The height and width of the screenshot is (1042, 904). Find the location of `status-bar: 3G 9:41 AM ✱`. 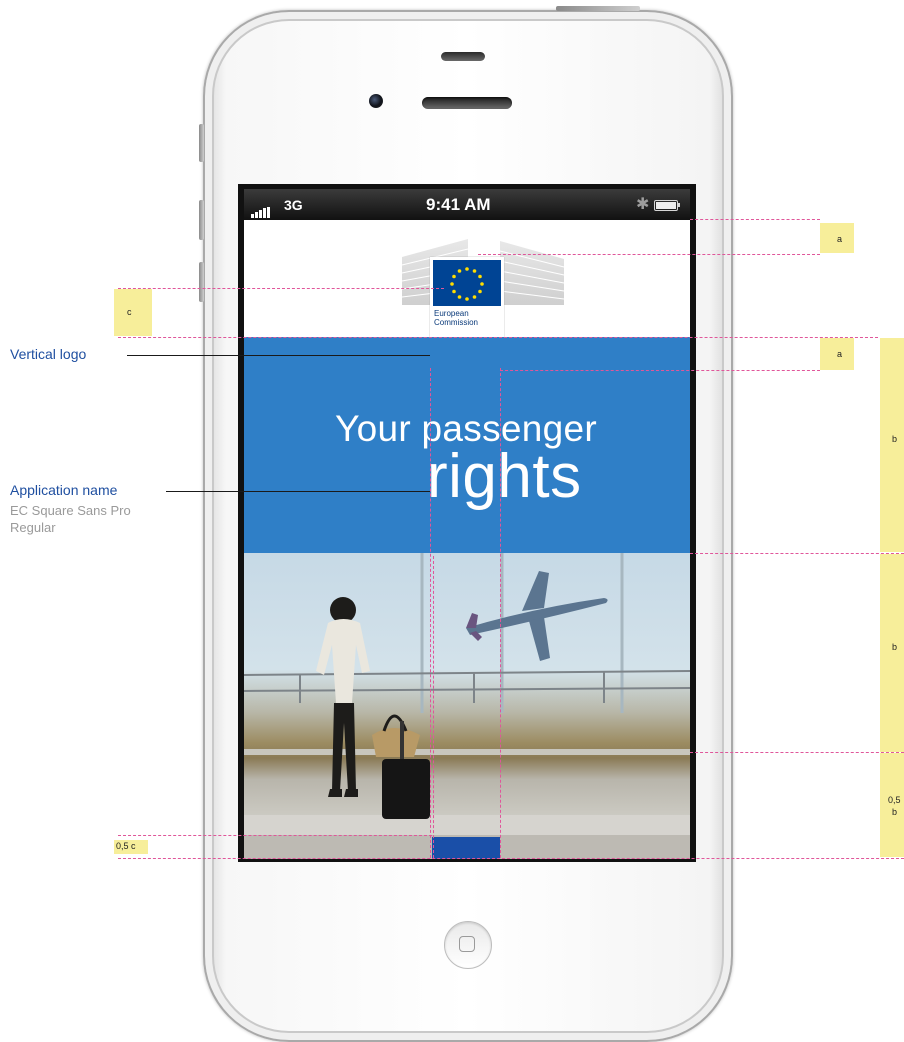

status-bar: 3G 9:41 AM ✱ is located at coordinates (467, 204).